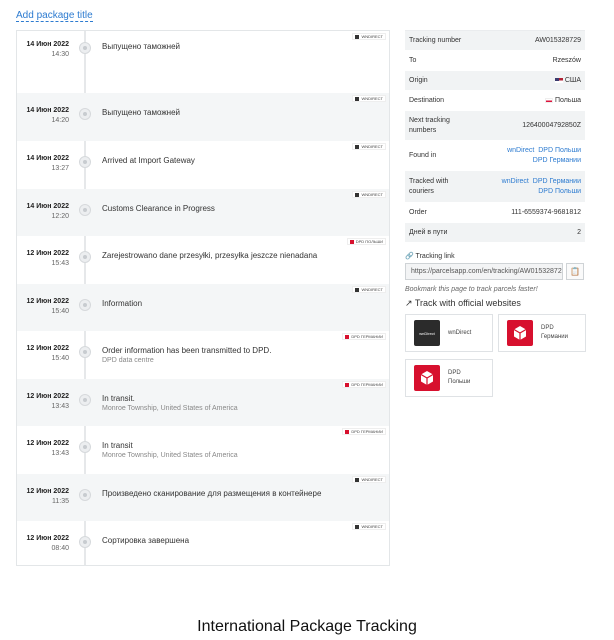 The width and height of the screenshot is (614, 640). I want to click on tracked-wndirect-link: wnDirect, so click(515, 181).